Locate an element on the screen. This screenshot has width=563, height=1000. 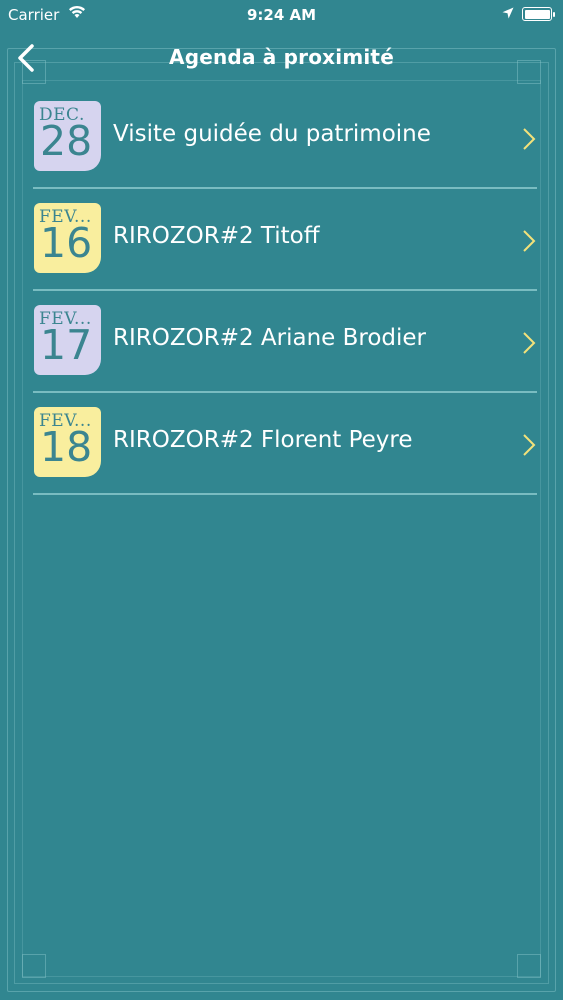
status-bar: Carrier 9:24 AM is located at coordinates (281, 15).